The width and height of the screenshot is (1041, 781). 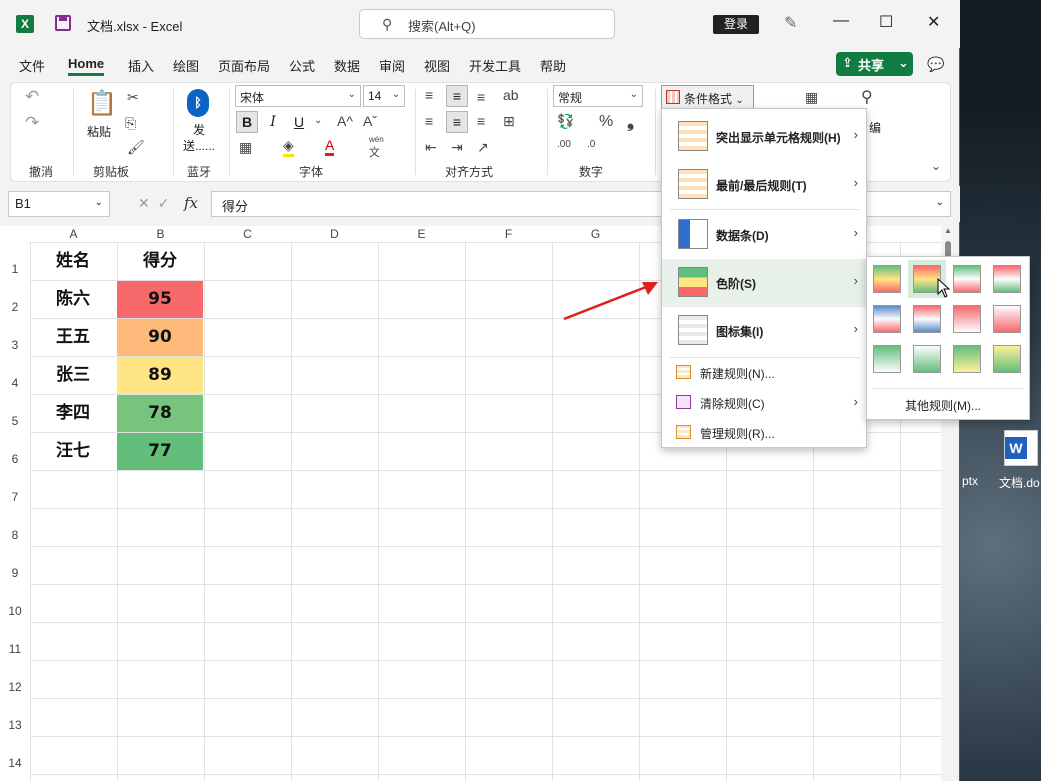 I want to click on column-header: G, so click(x=595, y=234).